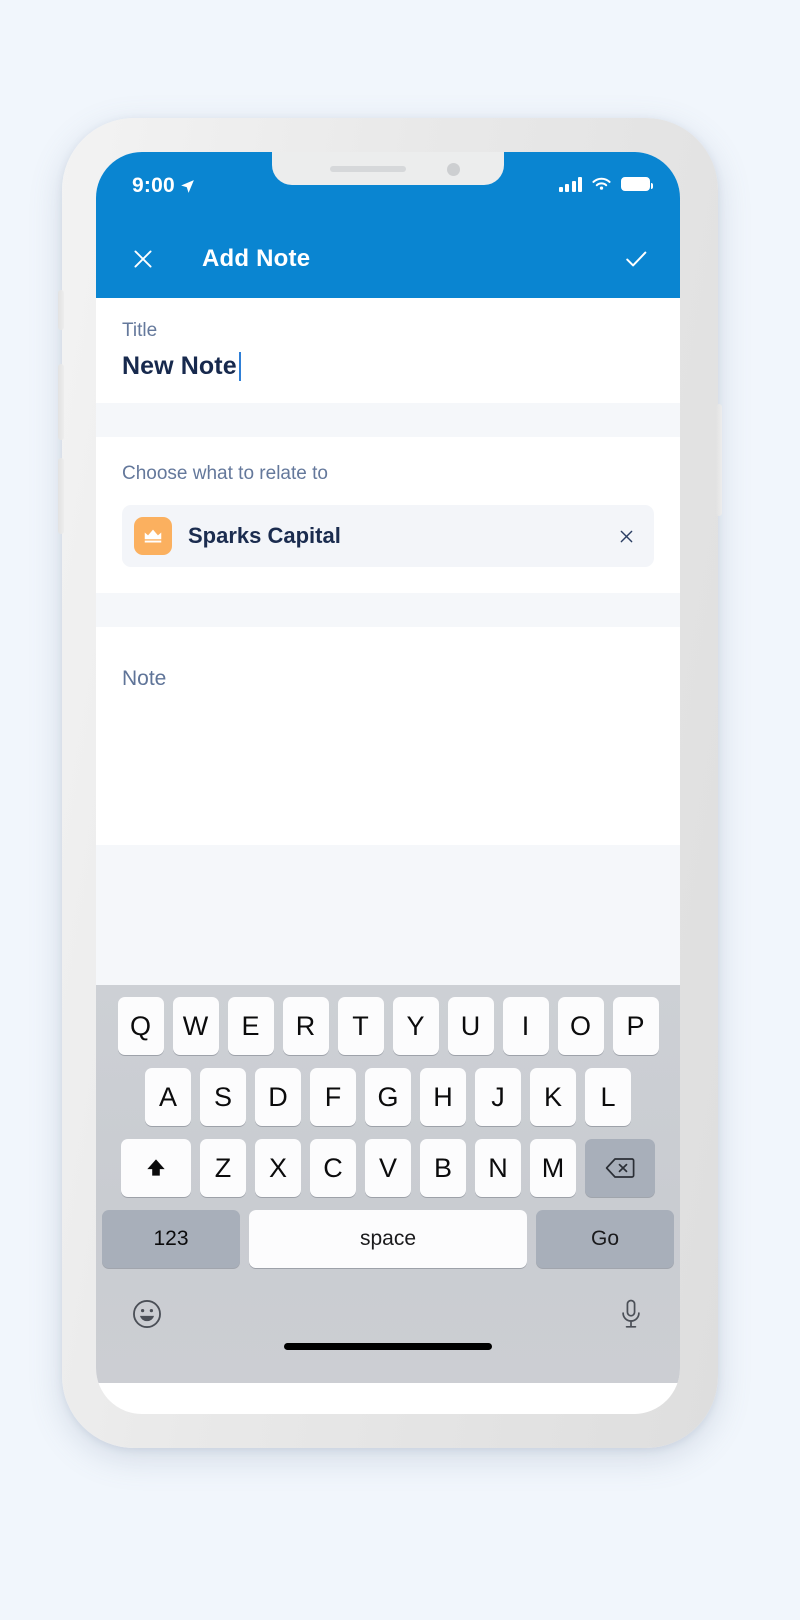  I want to click on key-c: C, so click(333, 1168).